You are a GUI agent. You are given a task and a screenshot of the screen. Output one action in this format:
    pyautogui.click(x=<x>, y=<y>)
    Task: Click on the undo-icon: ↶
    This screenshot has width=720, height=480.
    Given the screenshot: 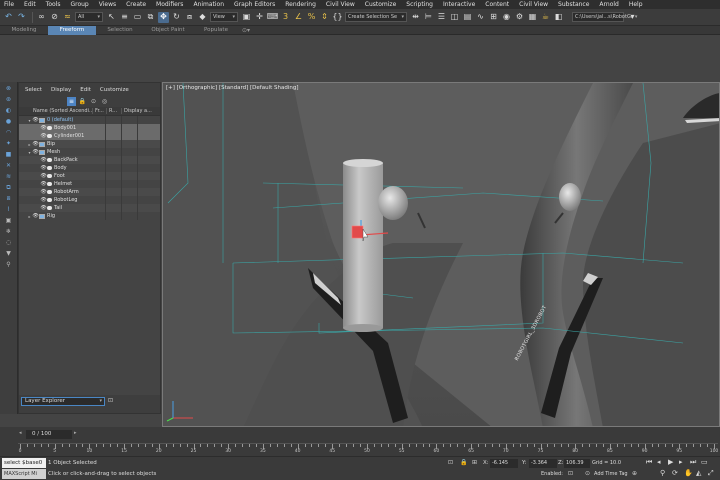 What is the action you would take?
    pyautogui.click(x=8, y=17)
    